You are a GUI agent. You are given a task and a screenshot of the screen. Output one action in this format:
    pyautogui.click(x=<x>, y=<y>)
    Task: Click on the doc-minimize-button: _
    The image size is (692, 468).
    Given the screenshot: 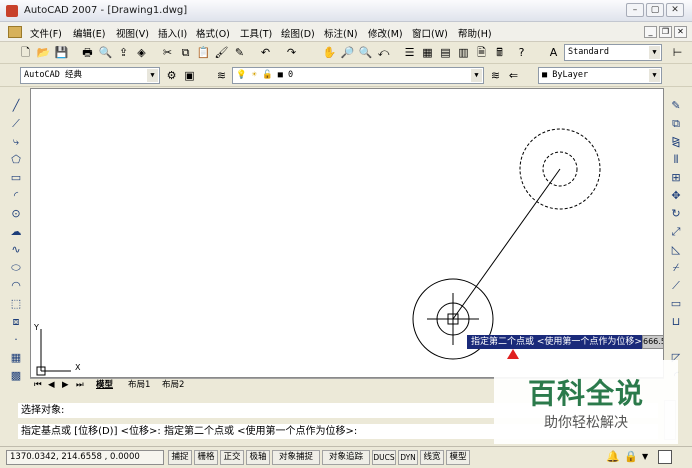 What is the action you would take?
    pyautogui.click(x=650, y=32)
    